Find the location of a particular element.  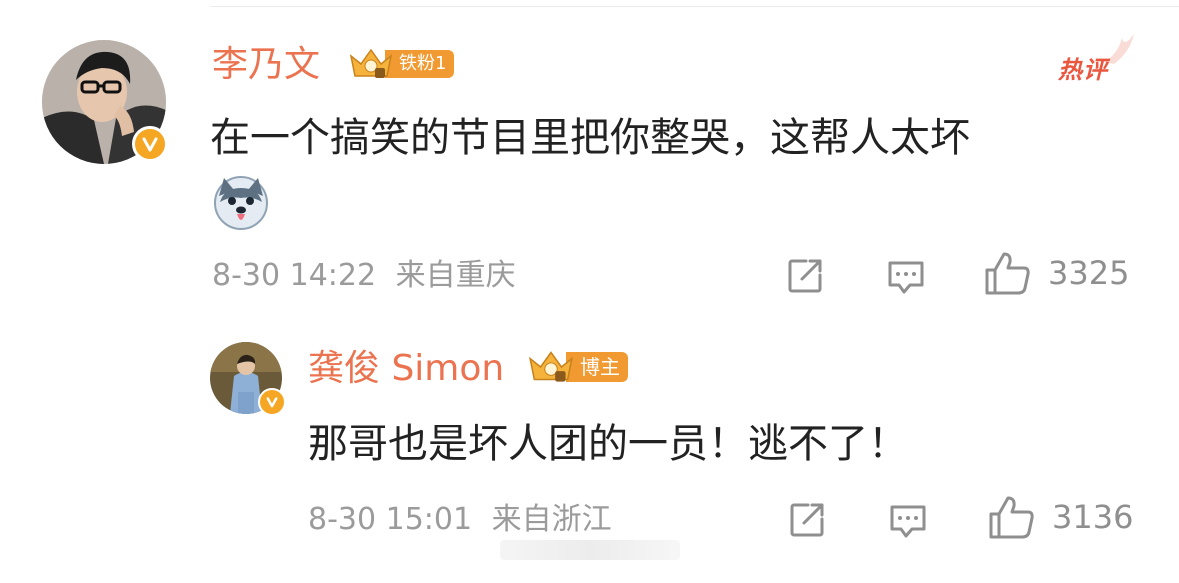

fan-badge: 铁粉1 is located at coordinates (401, 64).